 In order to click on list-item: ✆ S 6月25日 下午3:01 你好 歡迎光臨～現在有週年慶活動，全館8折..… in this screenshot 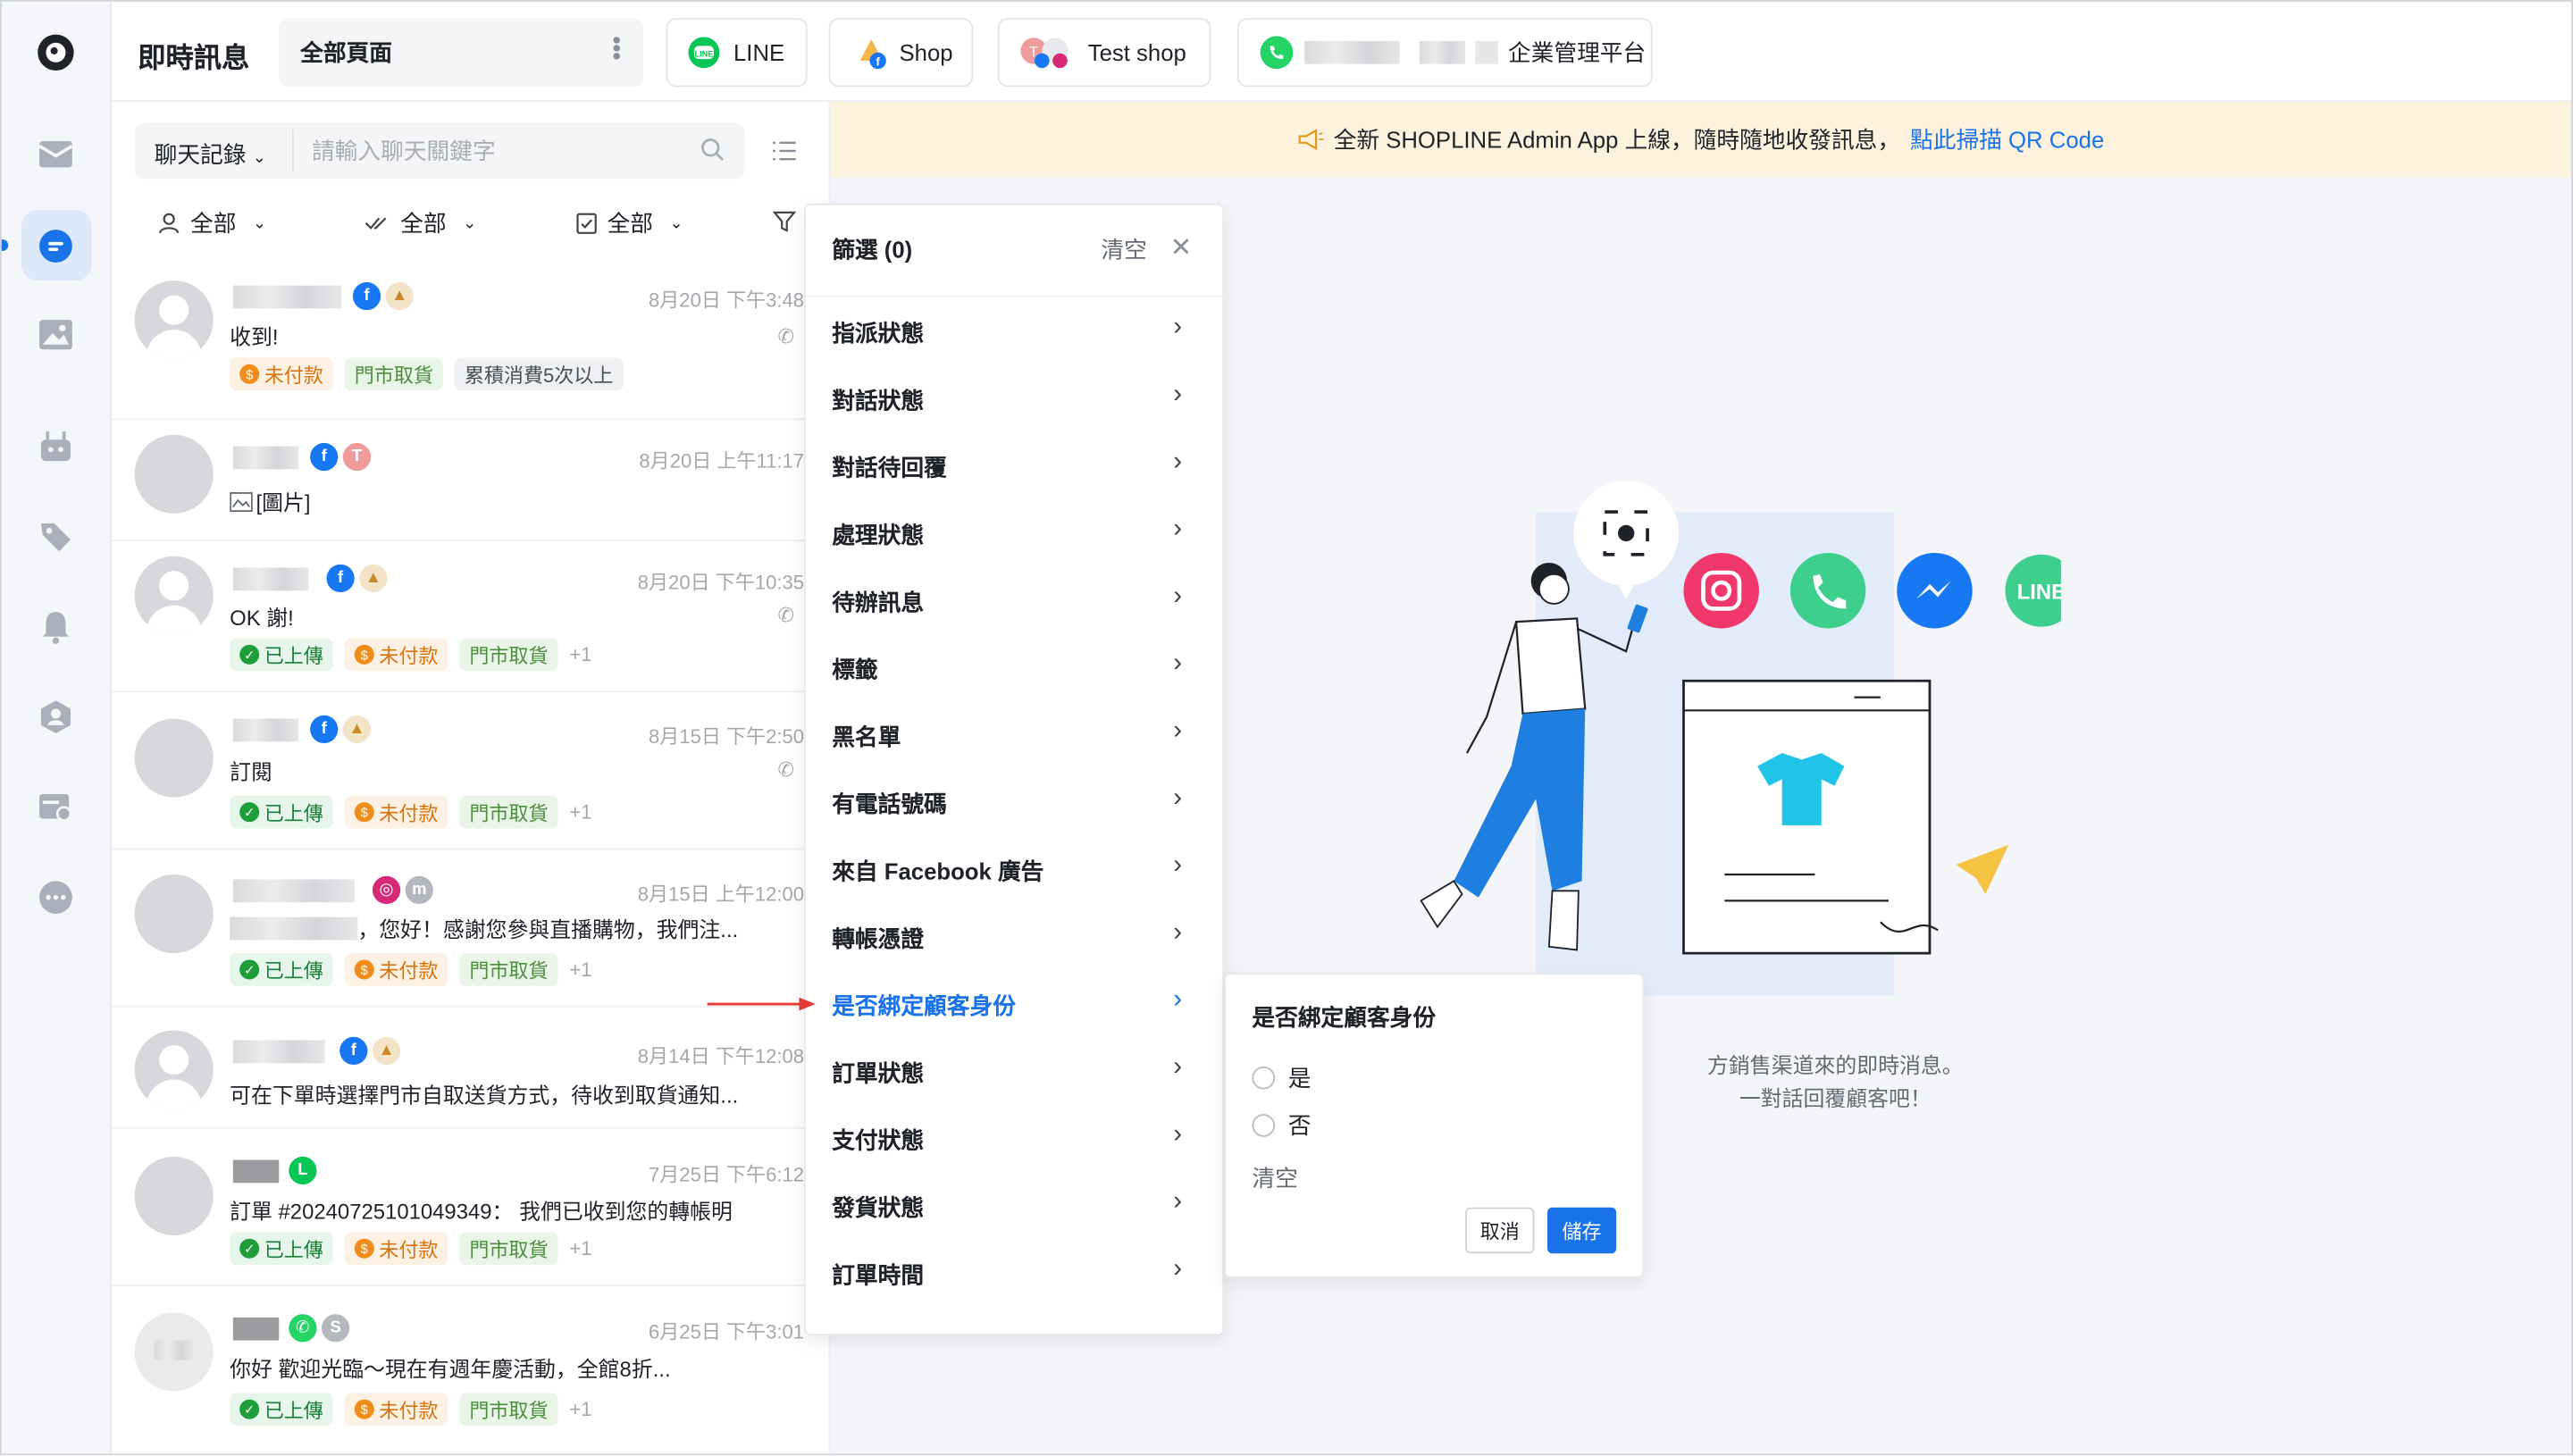, I will do `click(471, 1369)`.